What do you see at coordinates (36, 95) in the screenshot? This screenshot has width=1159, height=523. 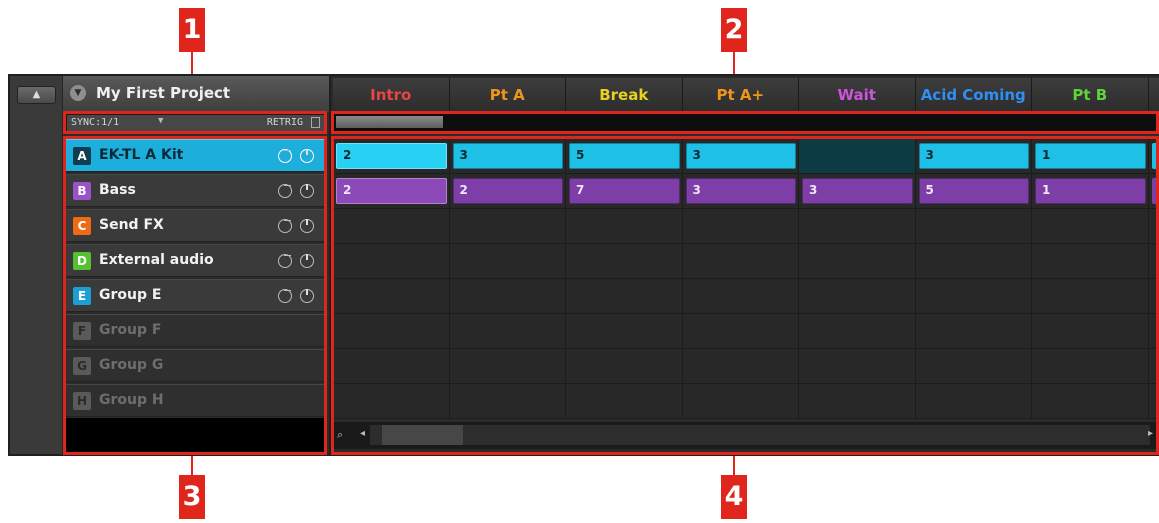 I see `collapse-button: ▲` at bounding box center [36, 95].